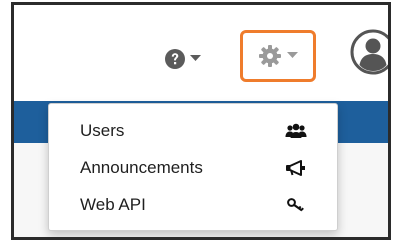  Describe the element at coordinates (175, 59) in the screenshot. I see `question-circle-icon` at that location.